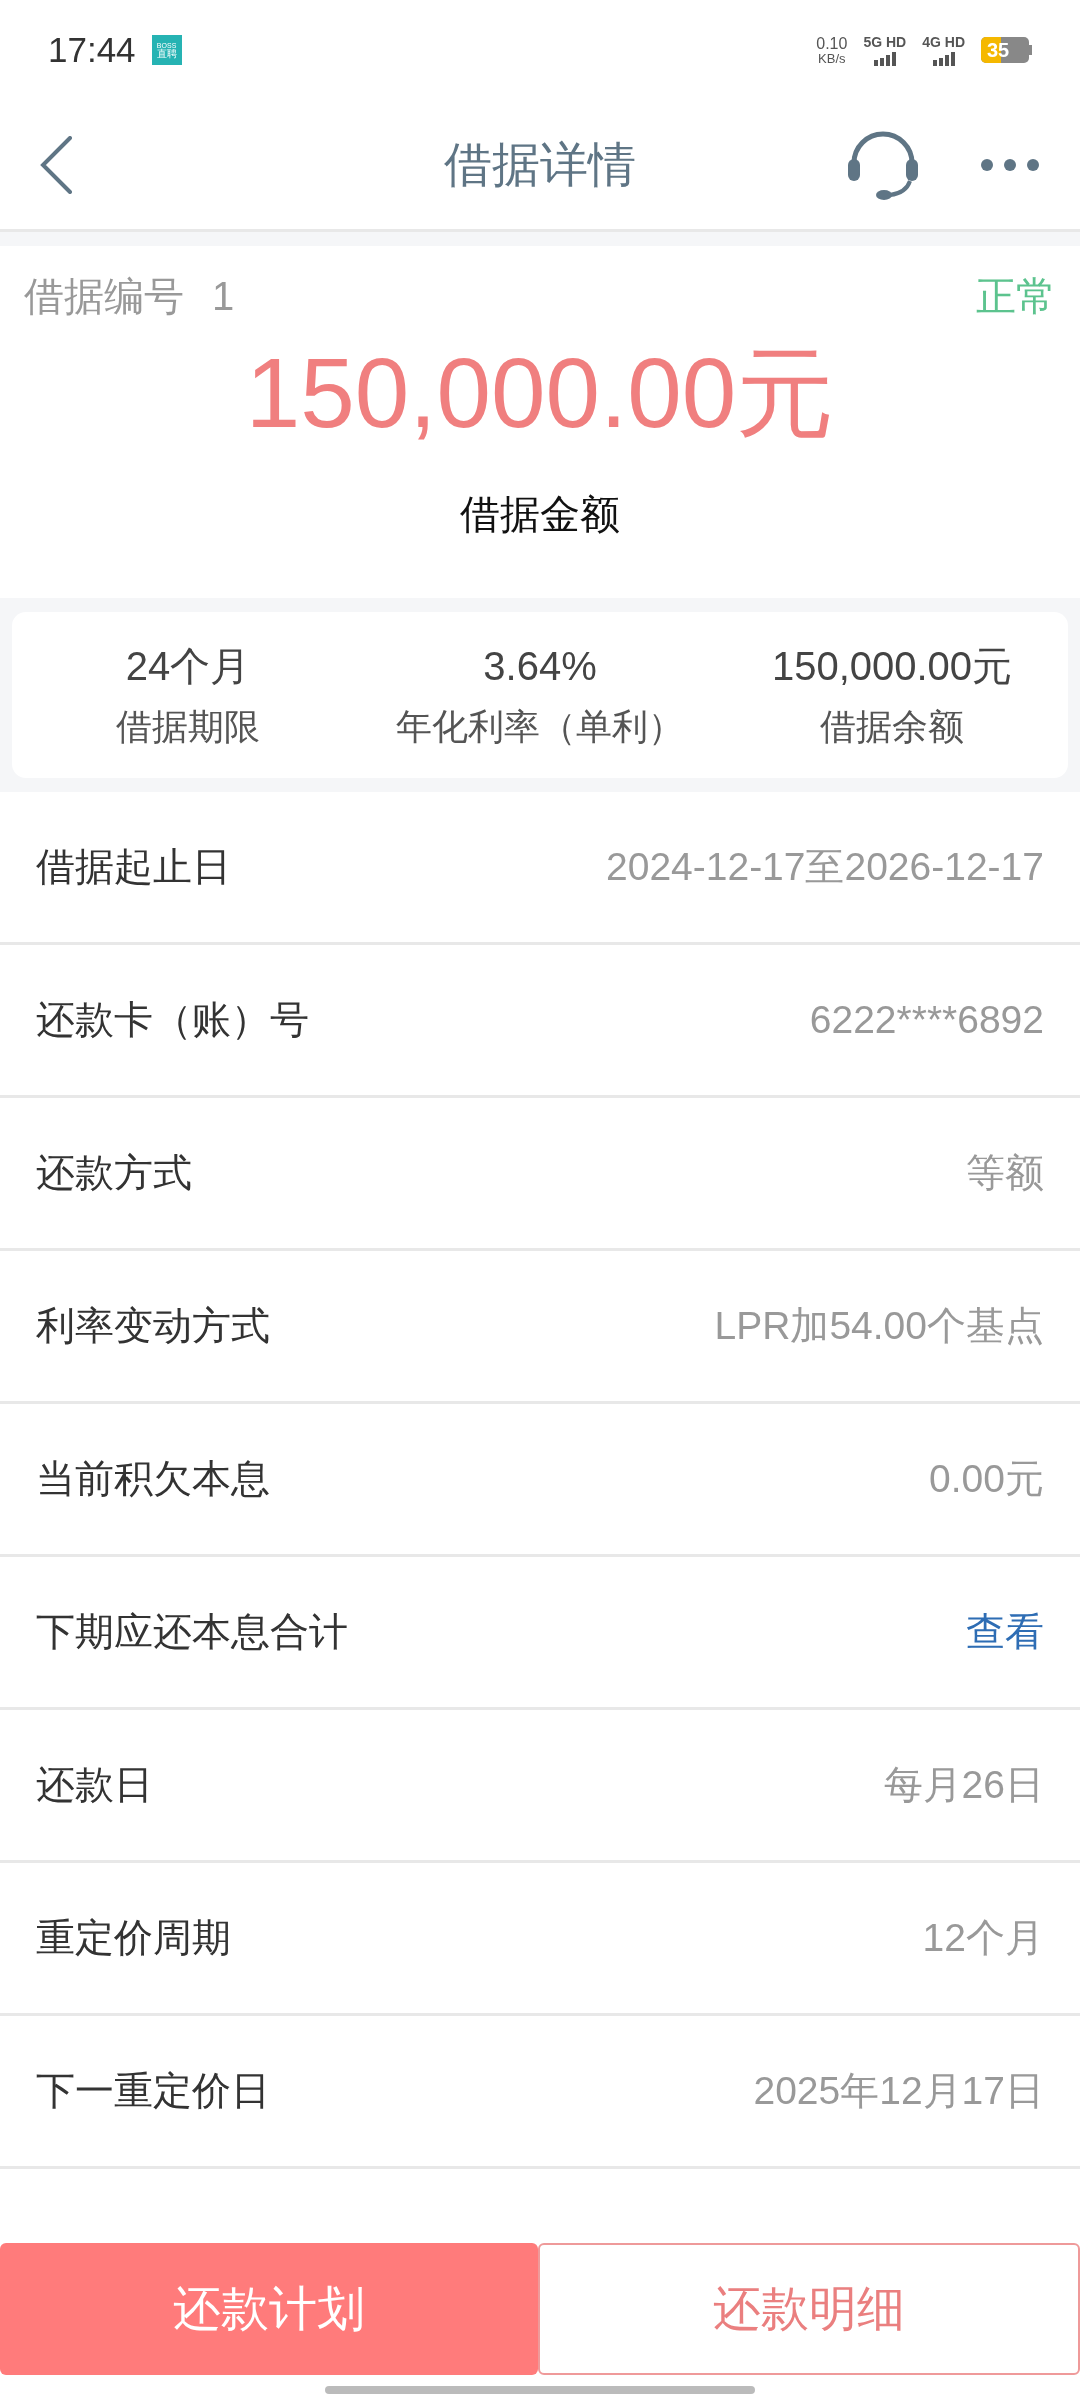 The image size is (1080, 2400). Describe the element at coordinates (153, 2090) in the screenshot. I see `row-label: 下一重定价日` at that location.